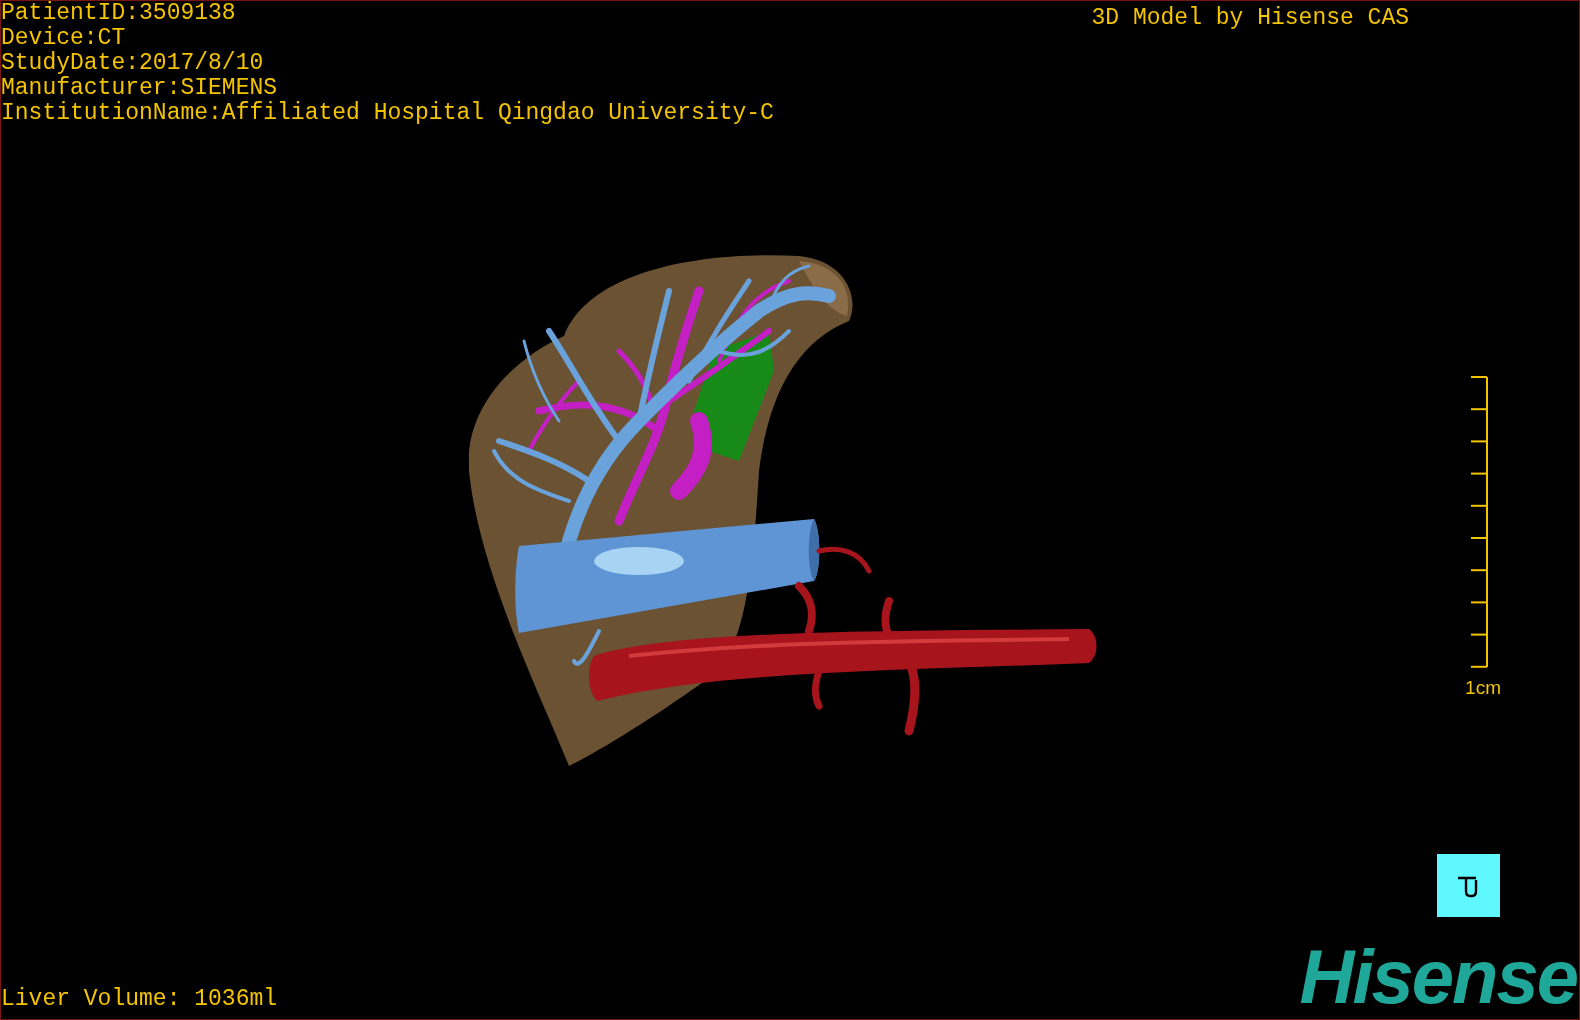  What do you see at coordinates (1250, 18) in the screenshot?
I see `model-title: 3D Model by Hisense CAS` at bounding box center [1250, 18].